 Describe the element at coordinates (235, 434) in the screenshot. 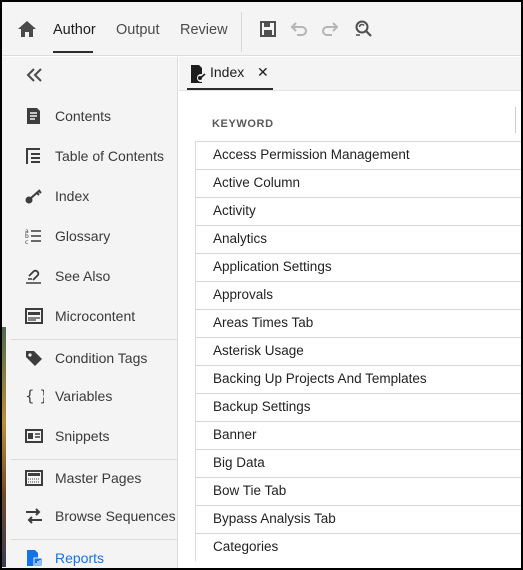

I see `keyword-cell: Banner` at that location.